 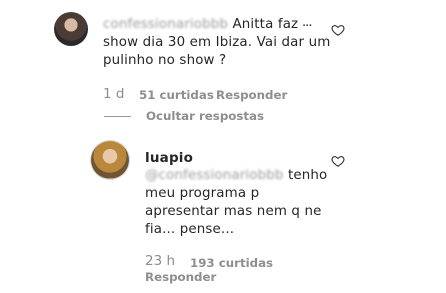 I want to click on reply-likes: 193 curtidas, so click(x=231, y=263).